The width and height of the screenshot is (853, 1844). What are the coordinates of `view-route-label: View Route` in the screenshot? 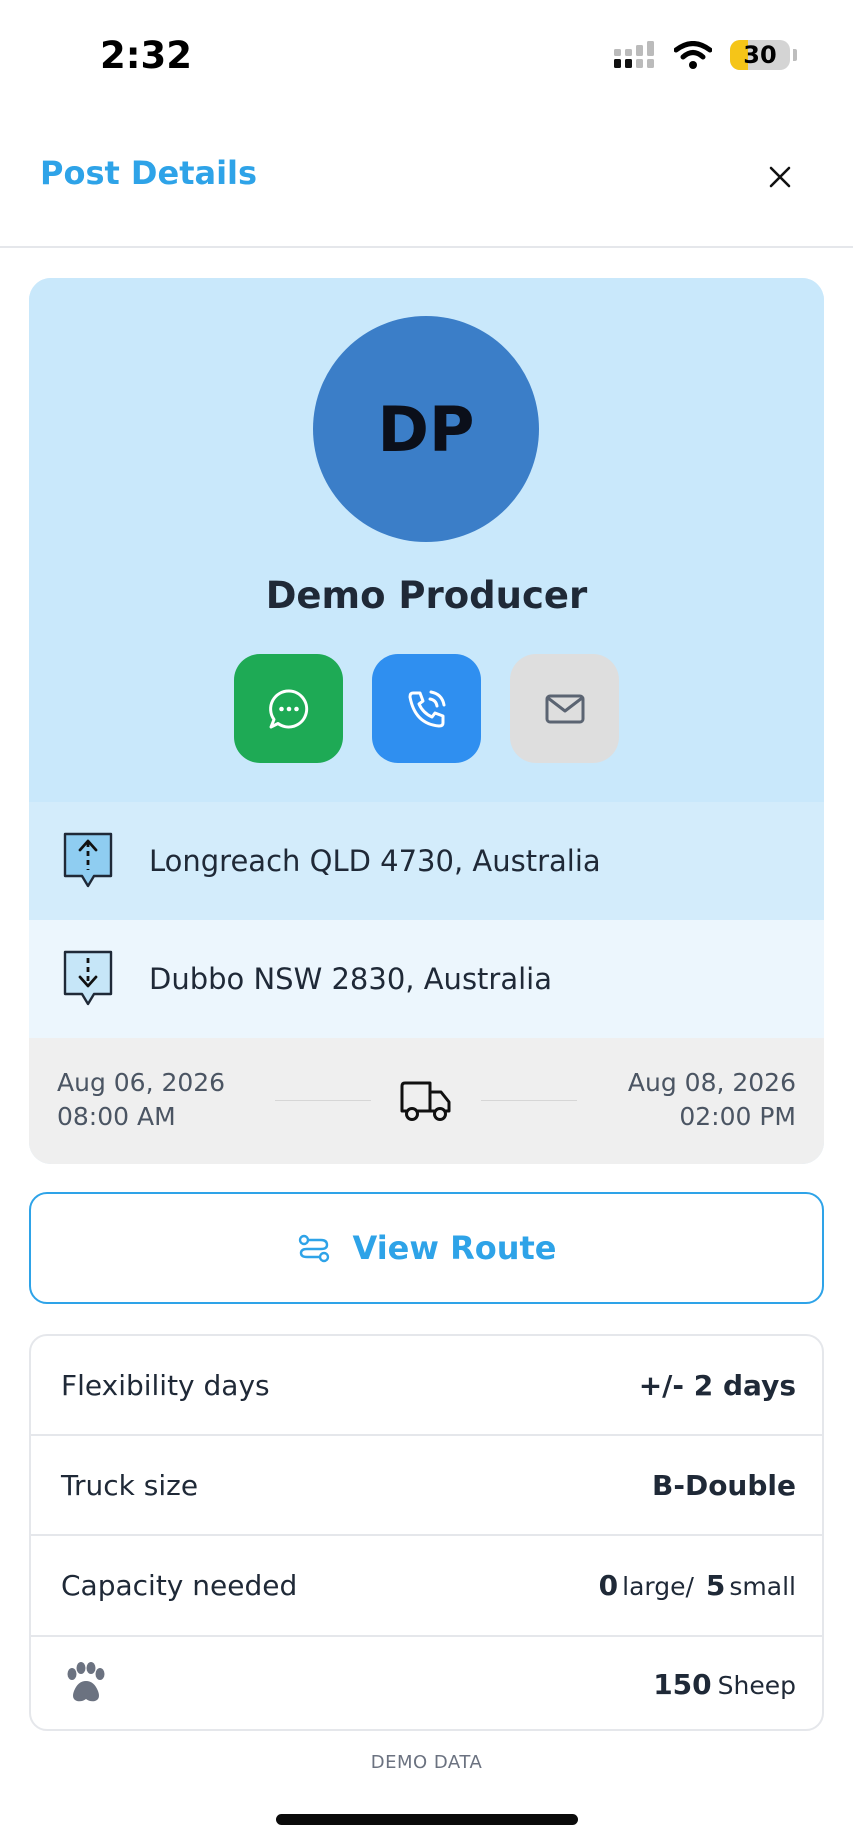 It's located at (454, 1248).